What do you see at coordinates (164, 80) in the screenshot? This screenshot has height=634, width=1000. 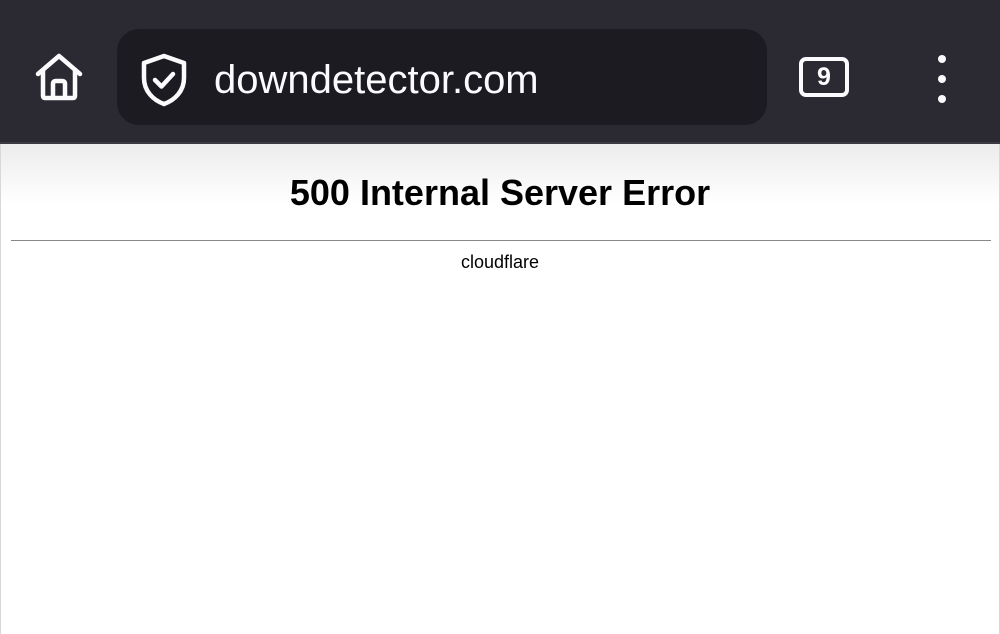 I see `shield-check-icon` at bounding box center [164, 80].